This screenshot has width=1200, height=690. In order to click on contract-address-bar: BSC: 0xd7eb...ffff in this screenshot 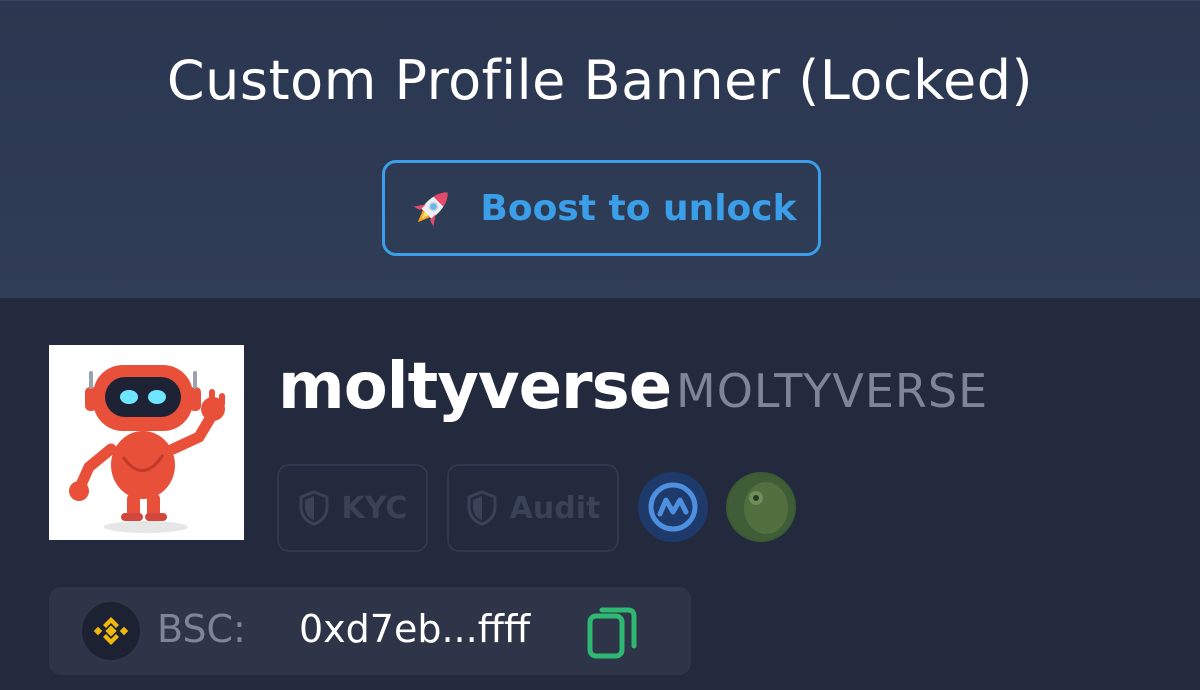, I will do `click(370, 631)`.